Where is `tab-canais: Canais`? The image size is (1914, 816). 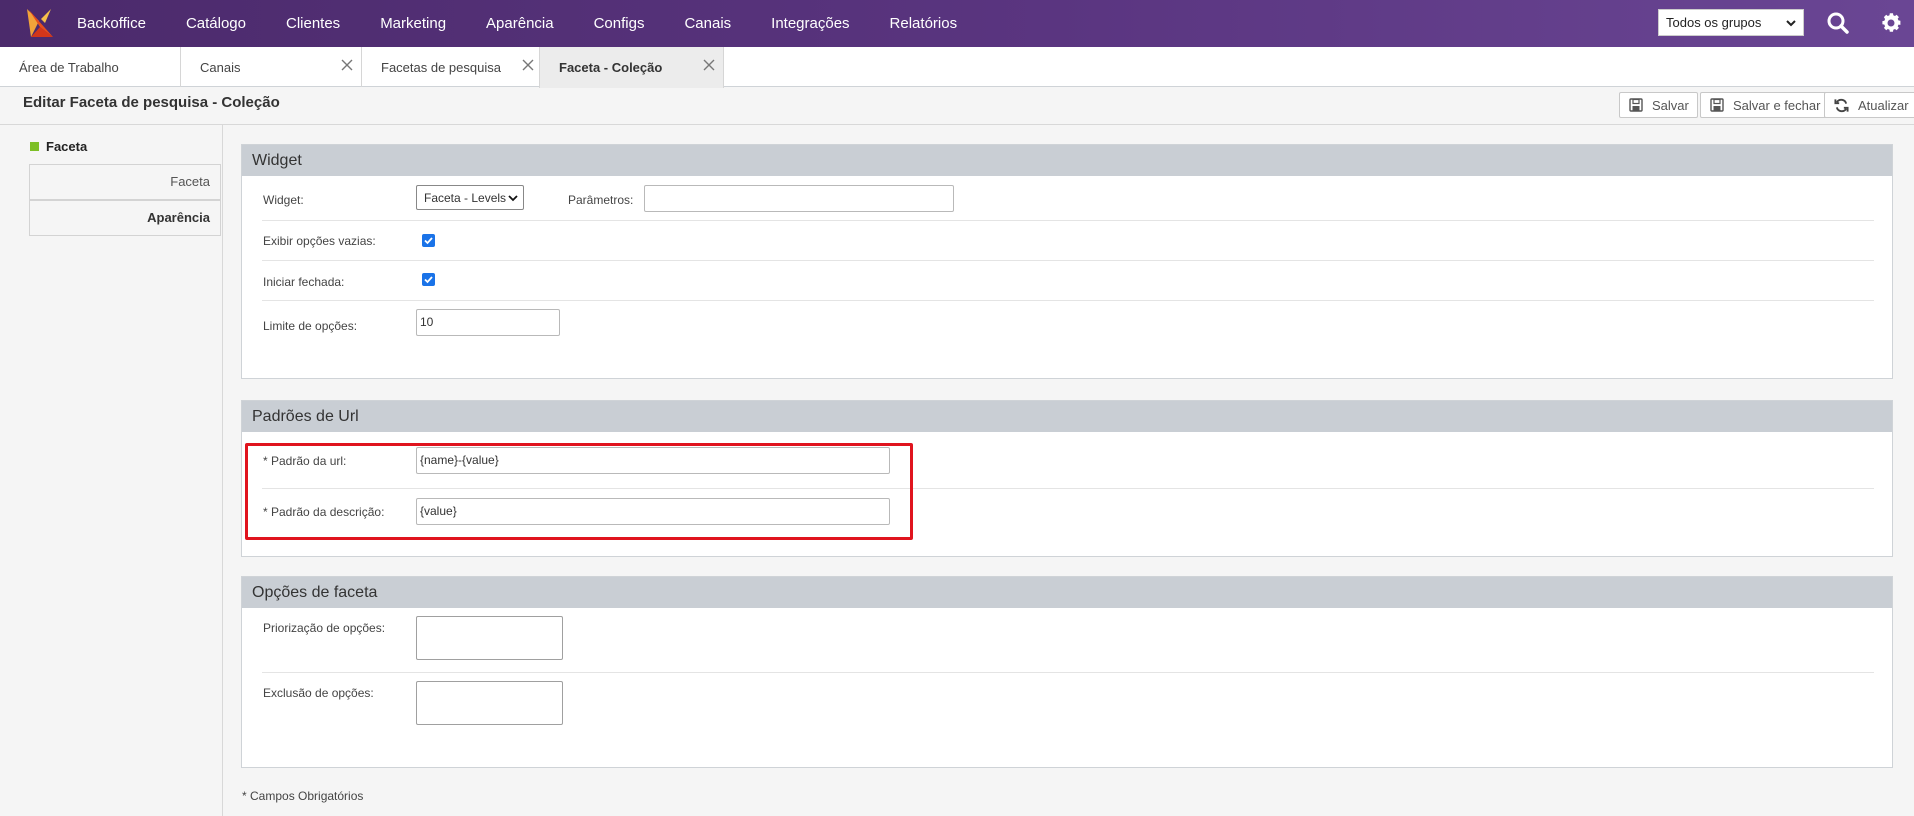
tab-canais: Canais is located at coordinates (271, 67).